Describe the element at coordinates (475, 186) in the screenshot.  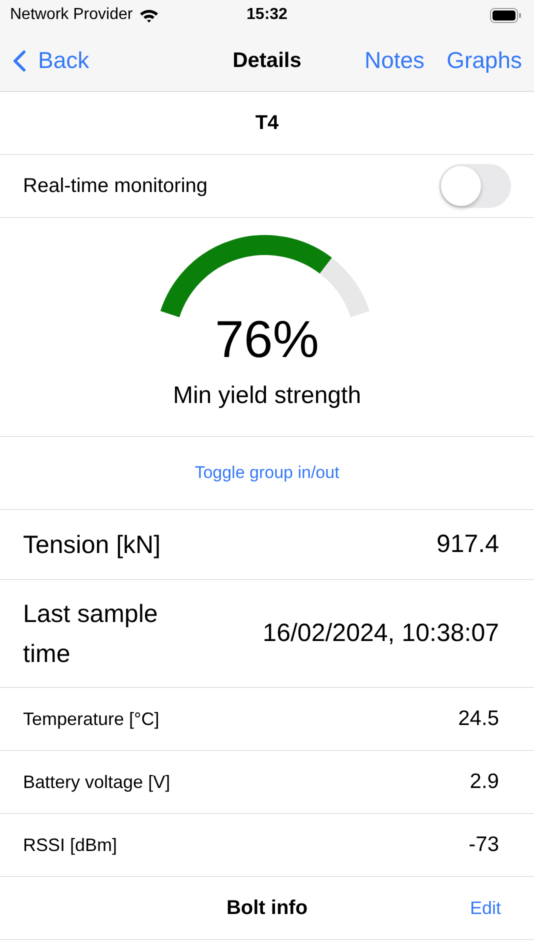
I see `toggle-switch` at that location.